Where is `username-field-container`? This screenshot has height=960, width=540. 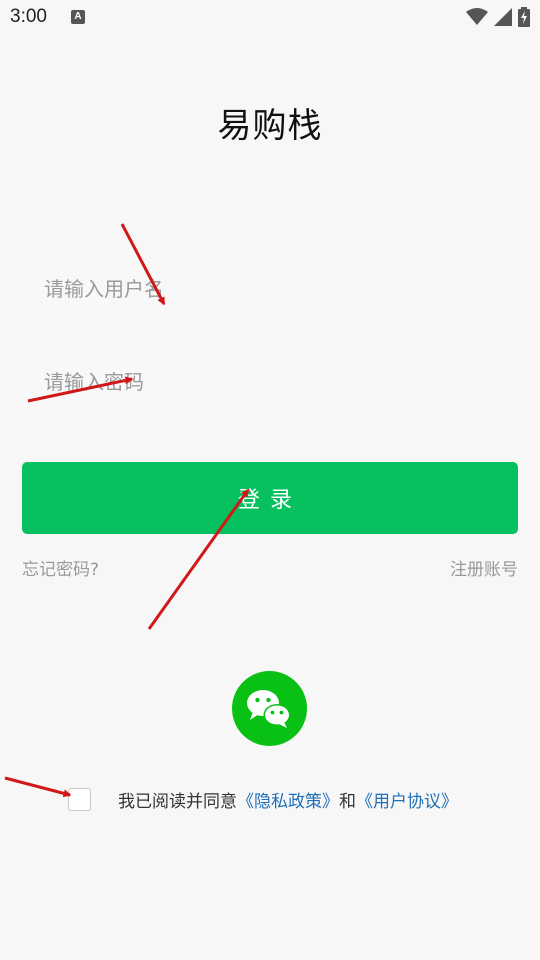
username-field-container is located at coordinates (270, 289).